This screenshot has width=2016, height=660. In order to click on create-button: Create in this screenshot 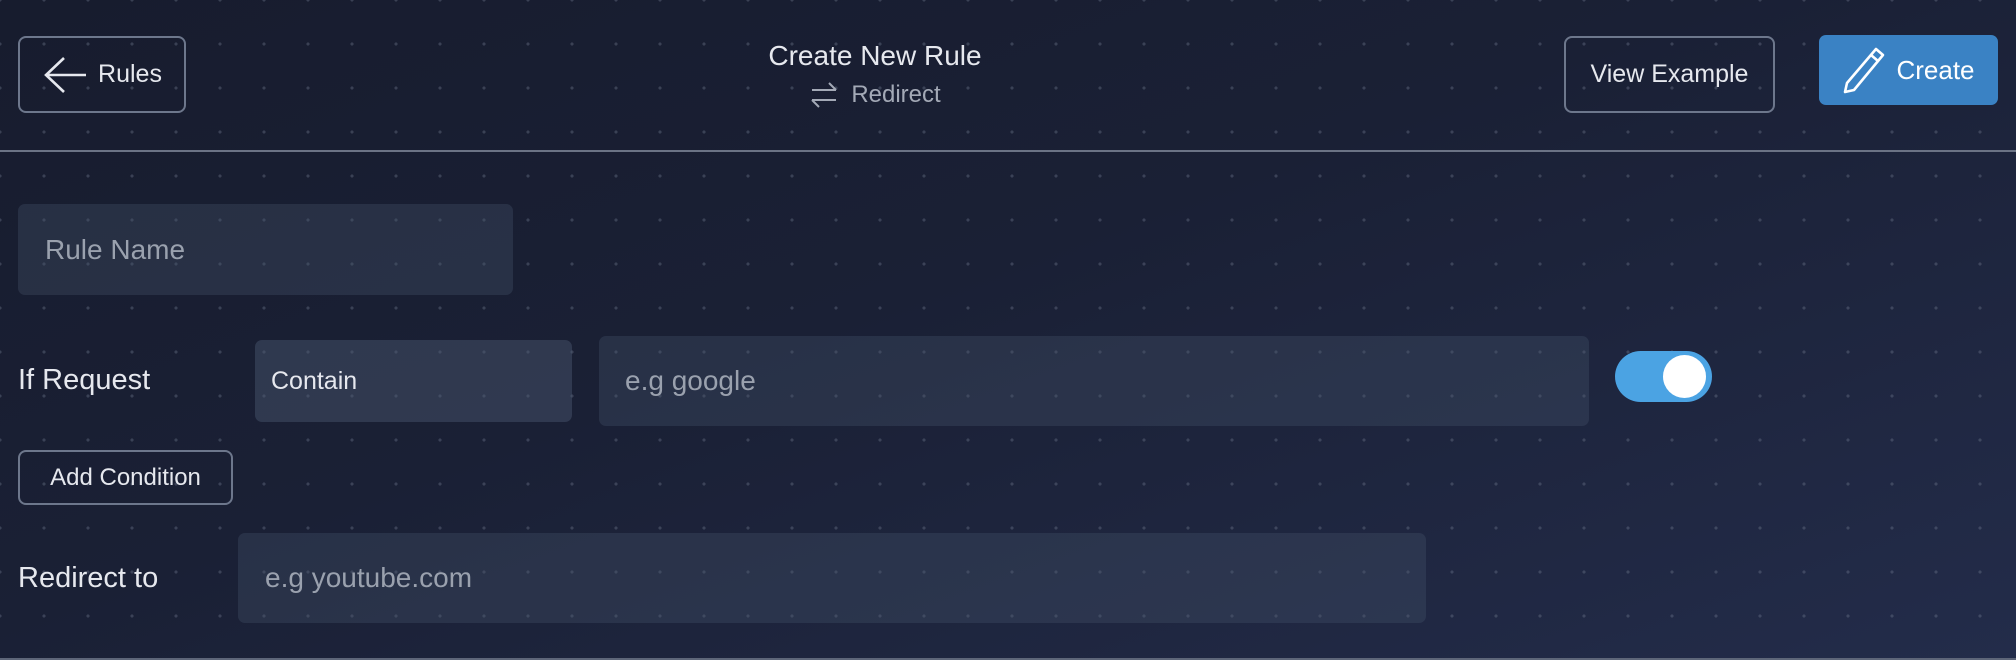, I will do `click(1908, 70)`.